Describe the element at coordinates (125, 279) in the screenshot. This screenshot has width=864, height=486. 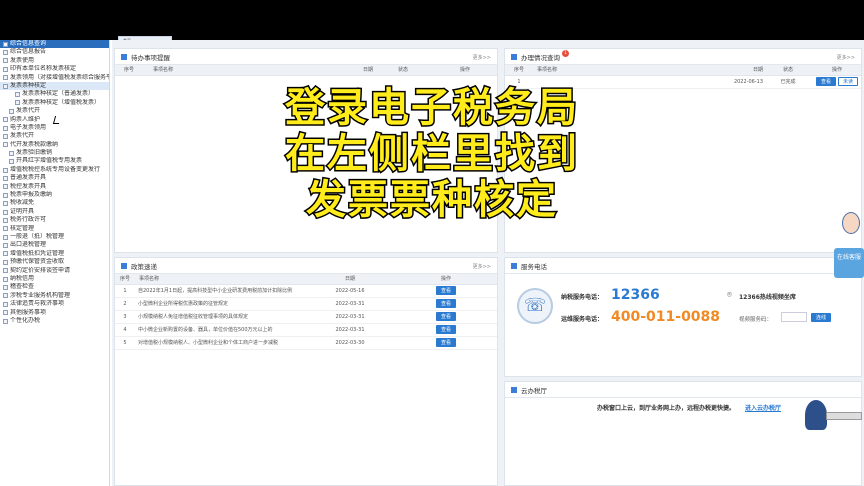
I see `policy-col-no: 序号` at that location.